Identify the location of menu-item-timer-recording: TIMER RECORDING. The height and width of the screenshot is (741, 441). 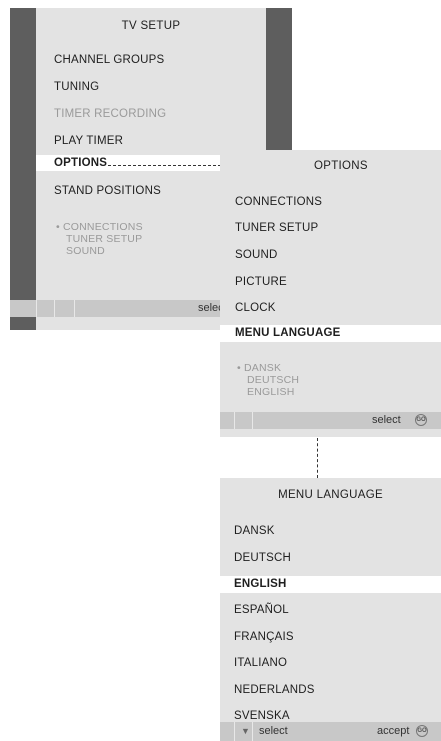
(110, 114).